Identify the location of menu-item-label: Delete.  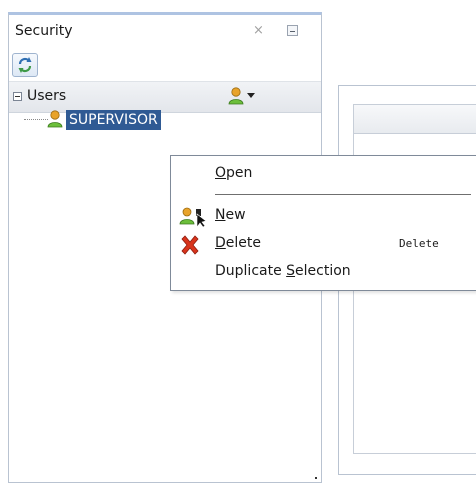
(238, 243).